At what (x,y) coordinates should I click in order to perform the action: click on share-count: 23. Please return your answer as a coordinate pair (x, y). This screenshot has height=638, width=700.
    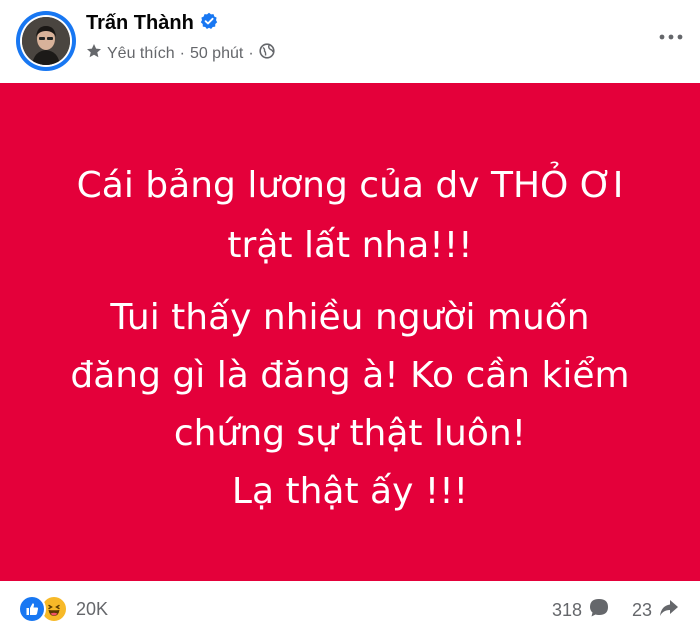
    Looking at the image, I should click on (642, 610).